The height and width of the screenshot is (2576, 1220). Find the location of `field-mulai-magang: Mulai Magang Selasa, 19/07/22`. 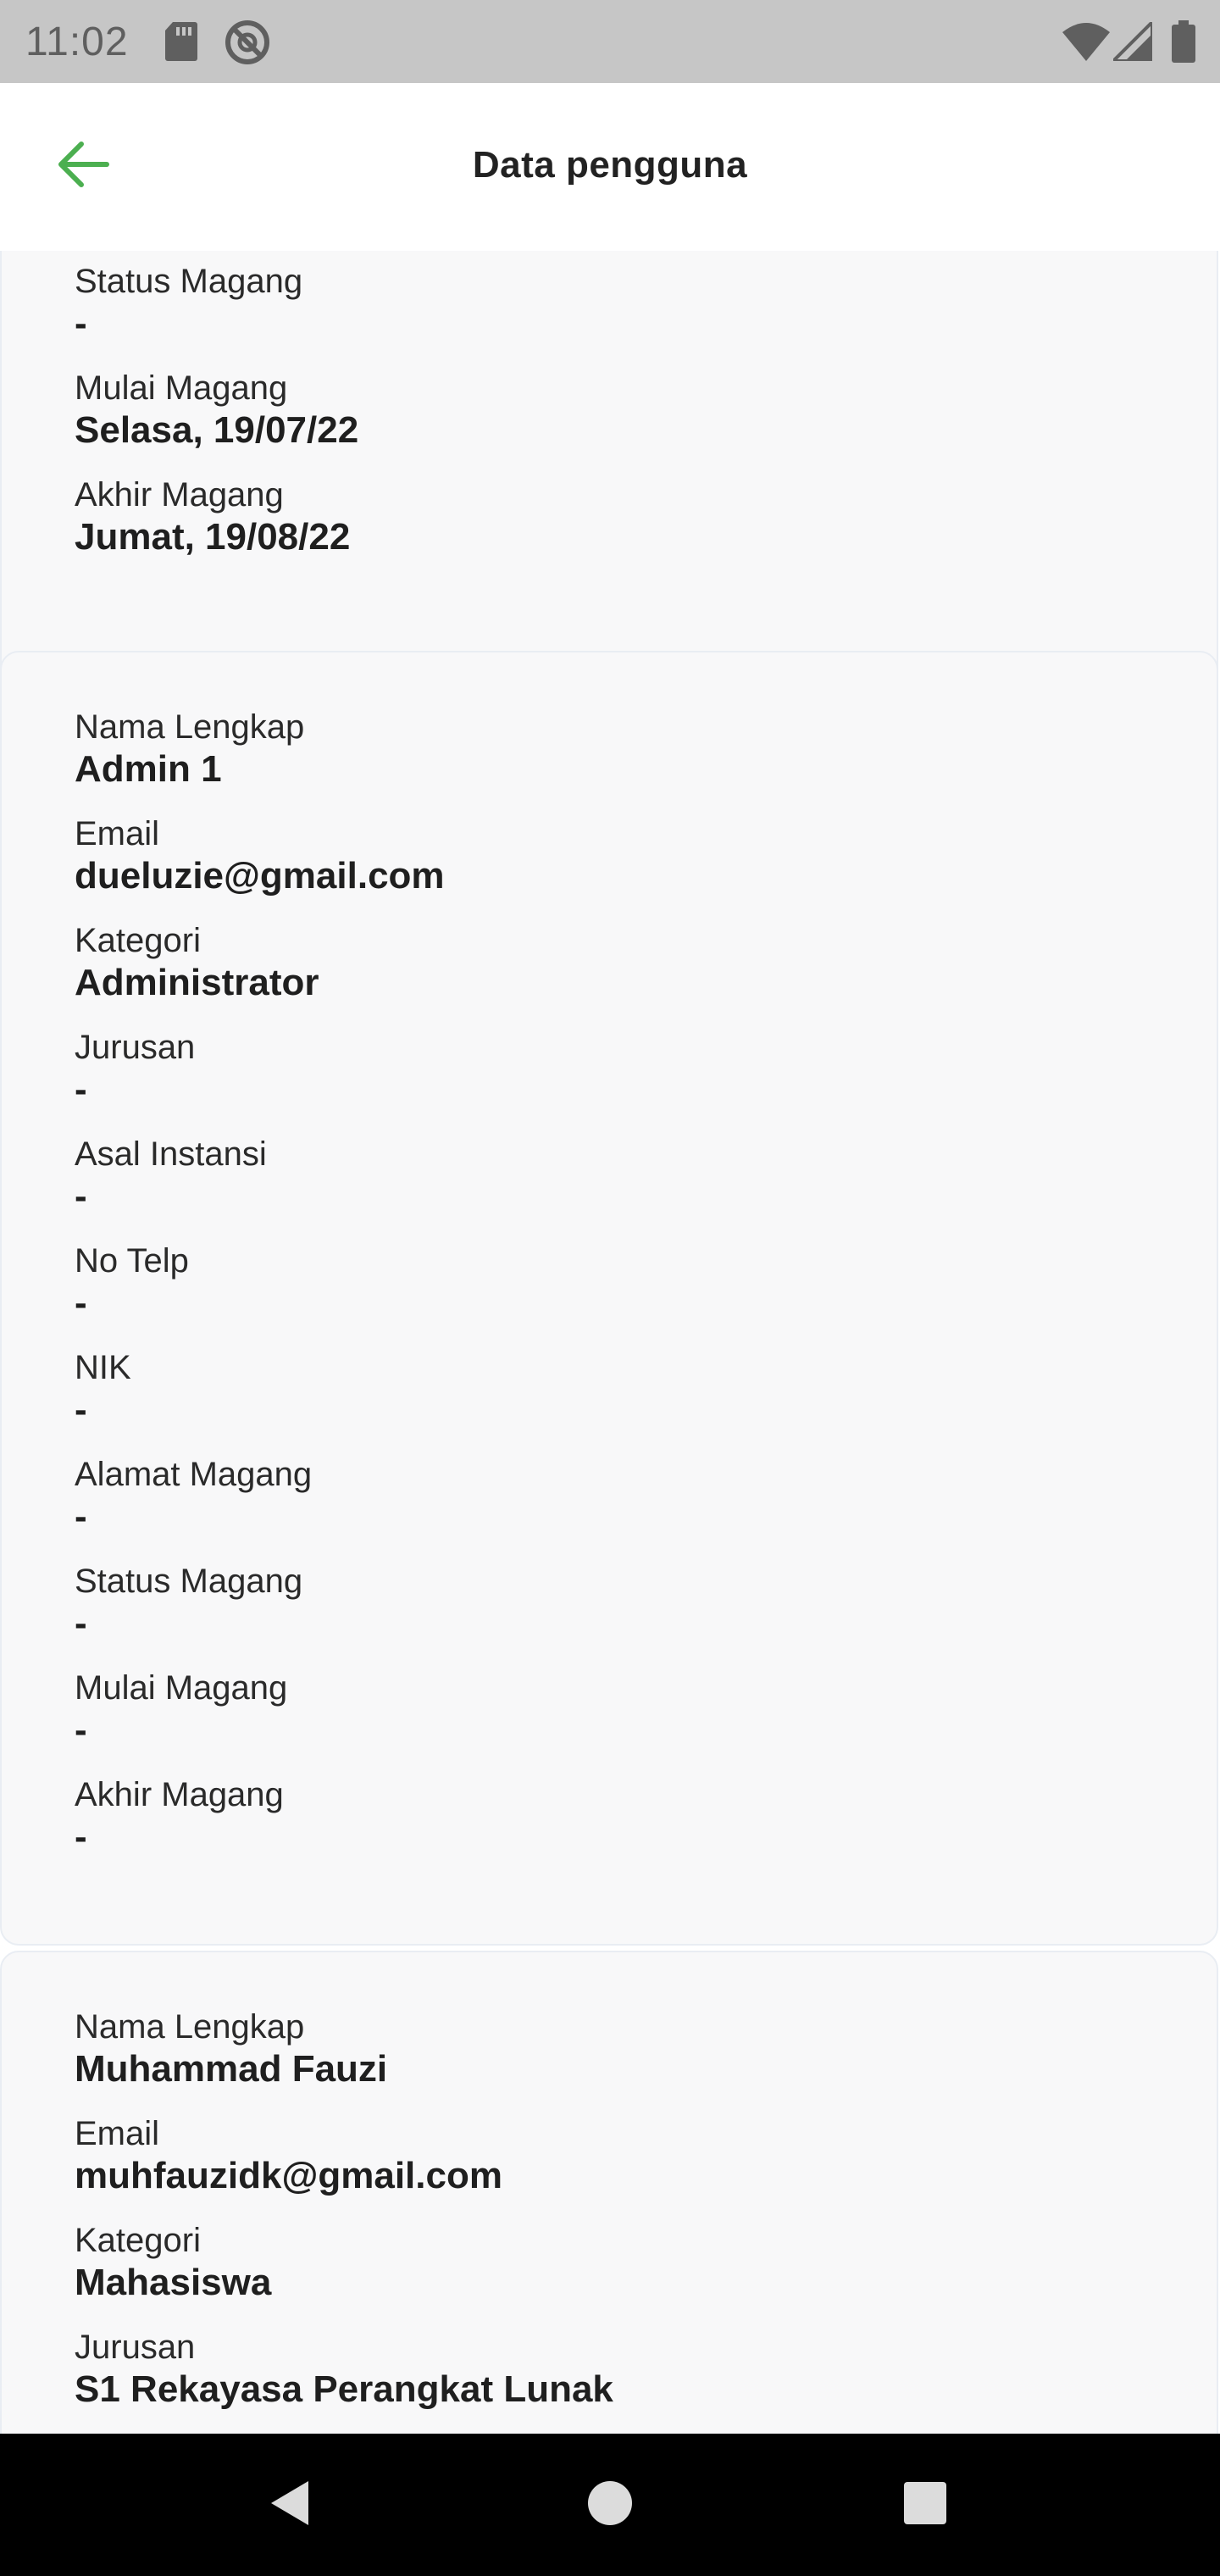

field-mulai-magang: Mulai Magang Selasa, 19/07/22 is located at coordinates (216, 410).